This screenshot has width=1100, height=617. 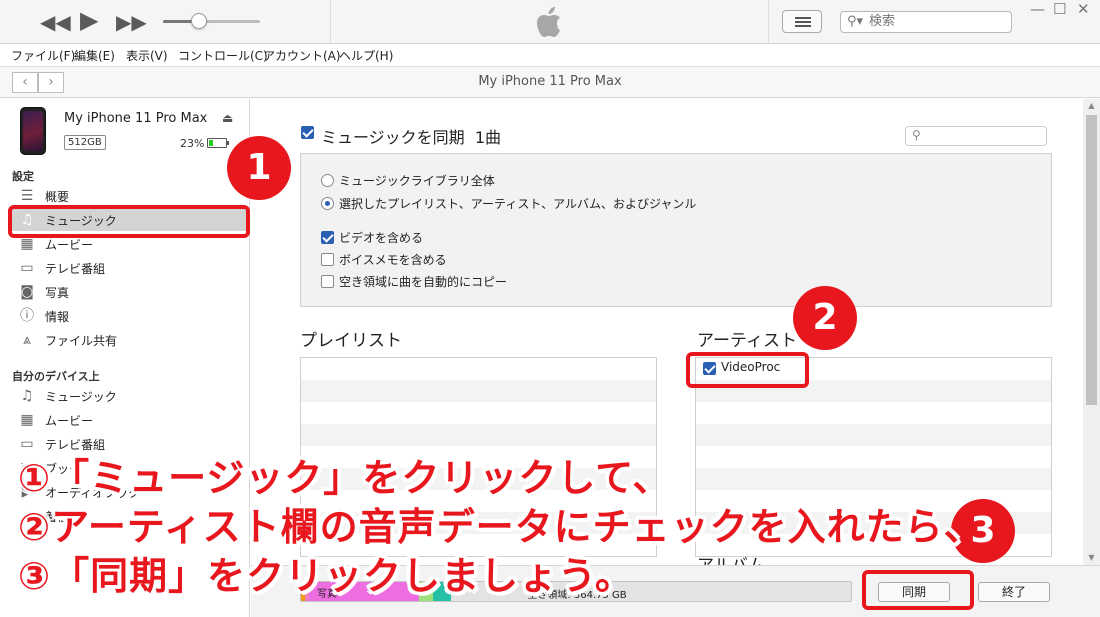 What do you see at coordinates (27, 396) in the screenshot?
I see `music-note-icon: ♫` at bounding box center [27, 396].